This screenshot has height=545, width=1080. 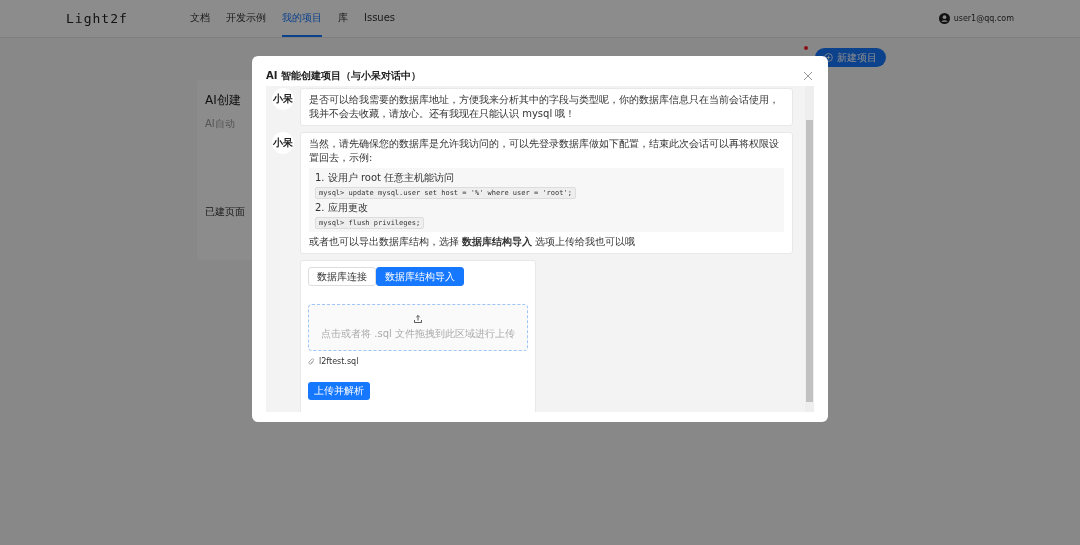 I want to click on pages-label: 已建页面, so click(x=225, y=212).